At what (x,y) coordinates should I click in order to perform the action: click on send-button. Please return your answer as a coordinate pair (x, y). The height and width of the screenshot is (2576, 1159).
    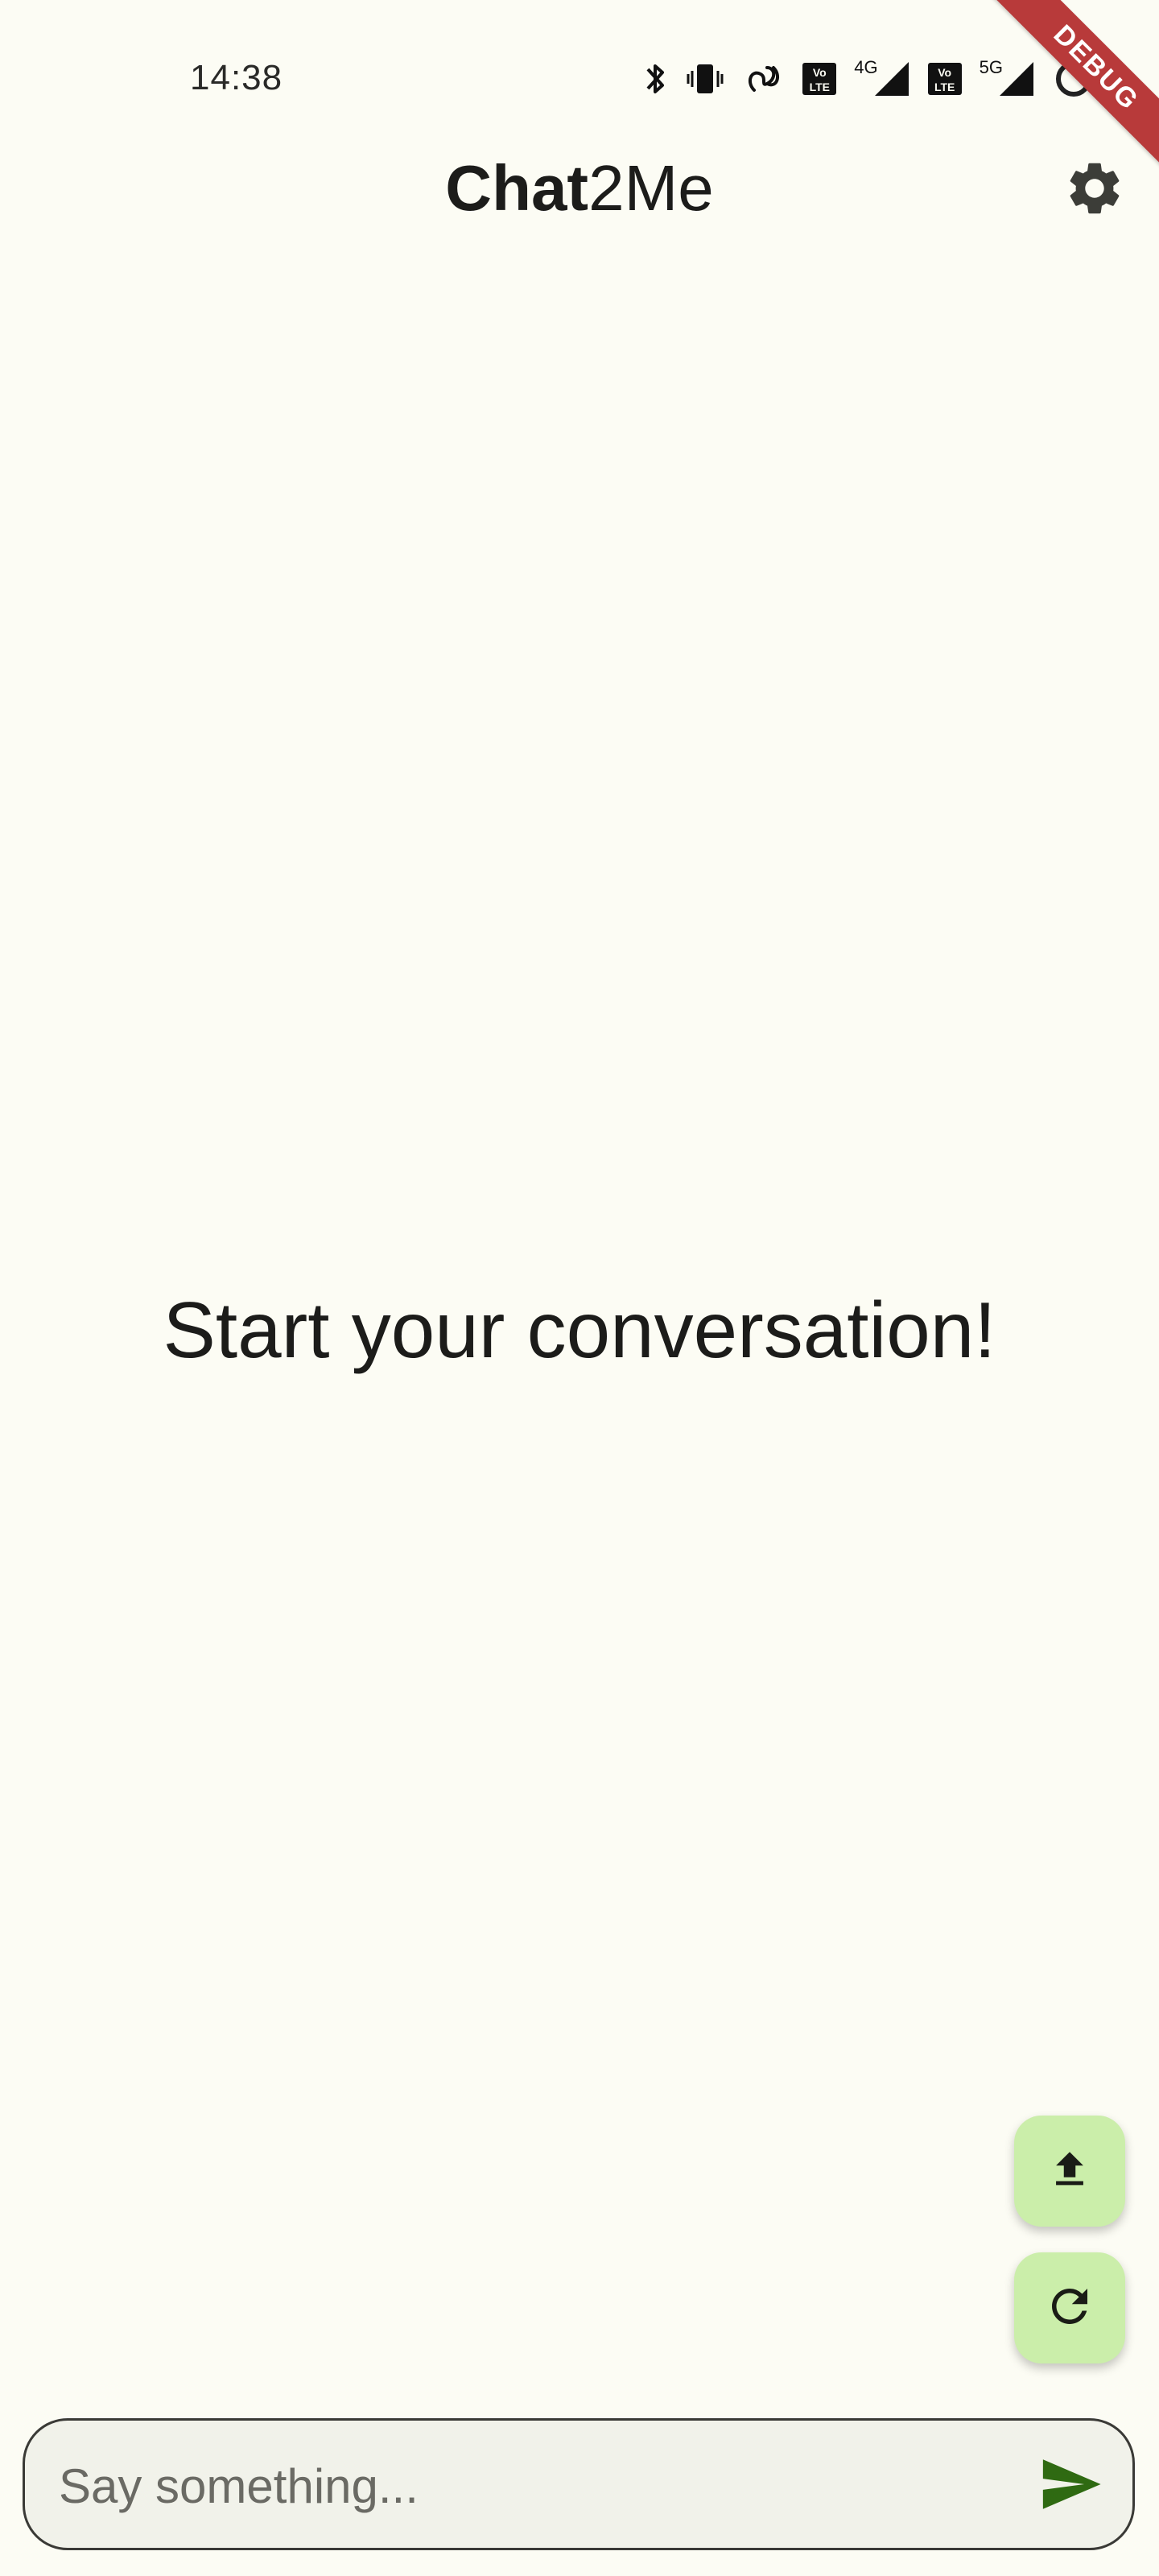
    Looking at the image, I should click on (1070, 2486).